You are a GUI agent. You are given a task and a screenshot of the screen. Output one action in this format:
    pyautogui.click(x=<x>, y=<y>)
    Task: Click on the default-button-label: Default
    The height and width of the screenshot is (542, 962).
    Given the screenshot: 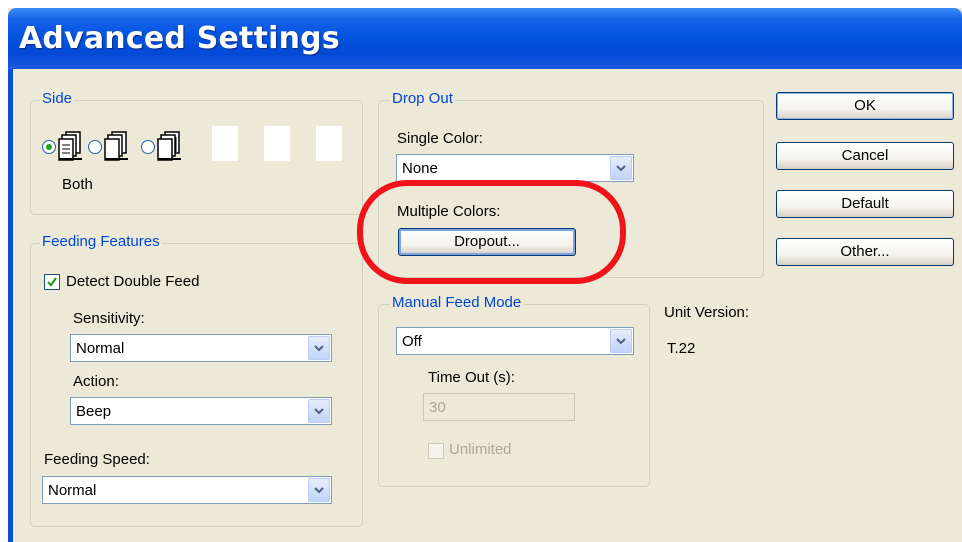 What is the action you would take?
    pyautogui.click(x=865, y=203)
    